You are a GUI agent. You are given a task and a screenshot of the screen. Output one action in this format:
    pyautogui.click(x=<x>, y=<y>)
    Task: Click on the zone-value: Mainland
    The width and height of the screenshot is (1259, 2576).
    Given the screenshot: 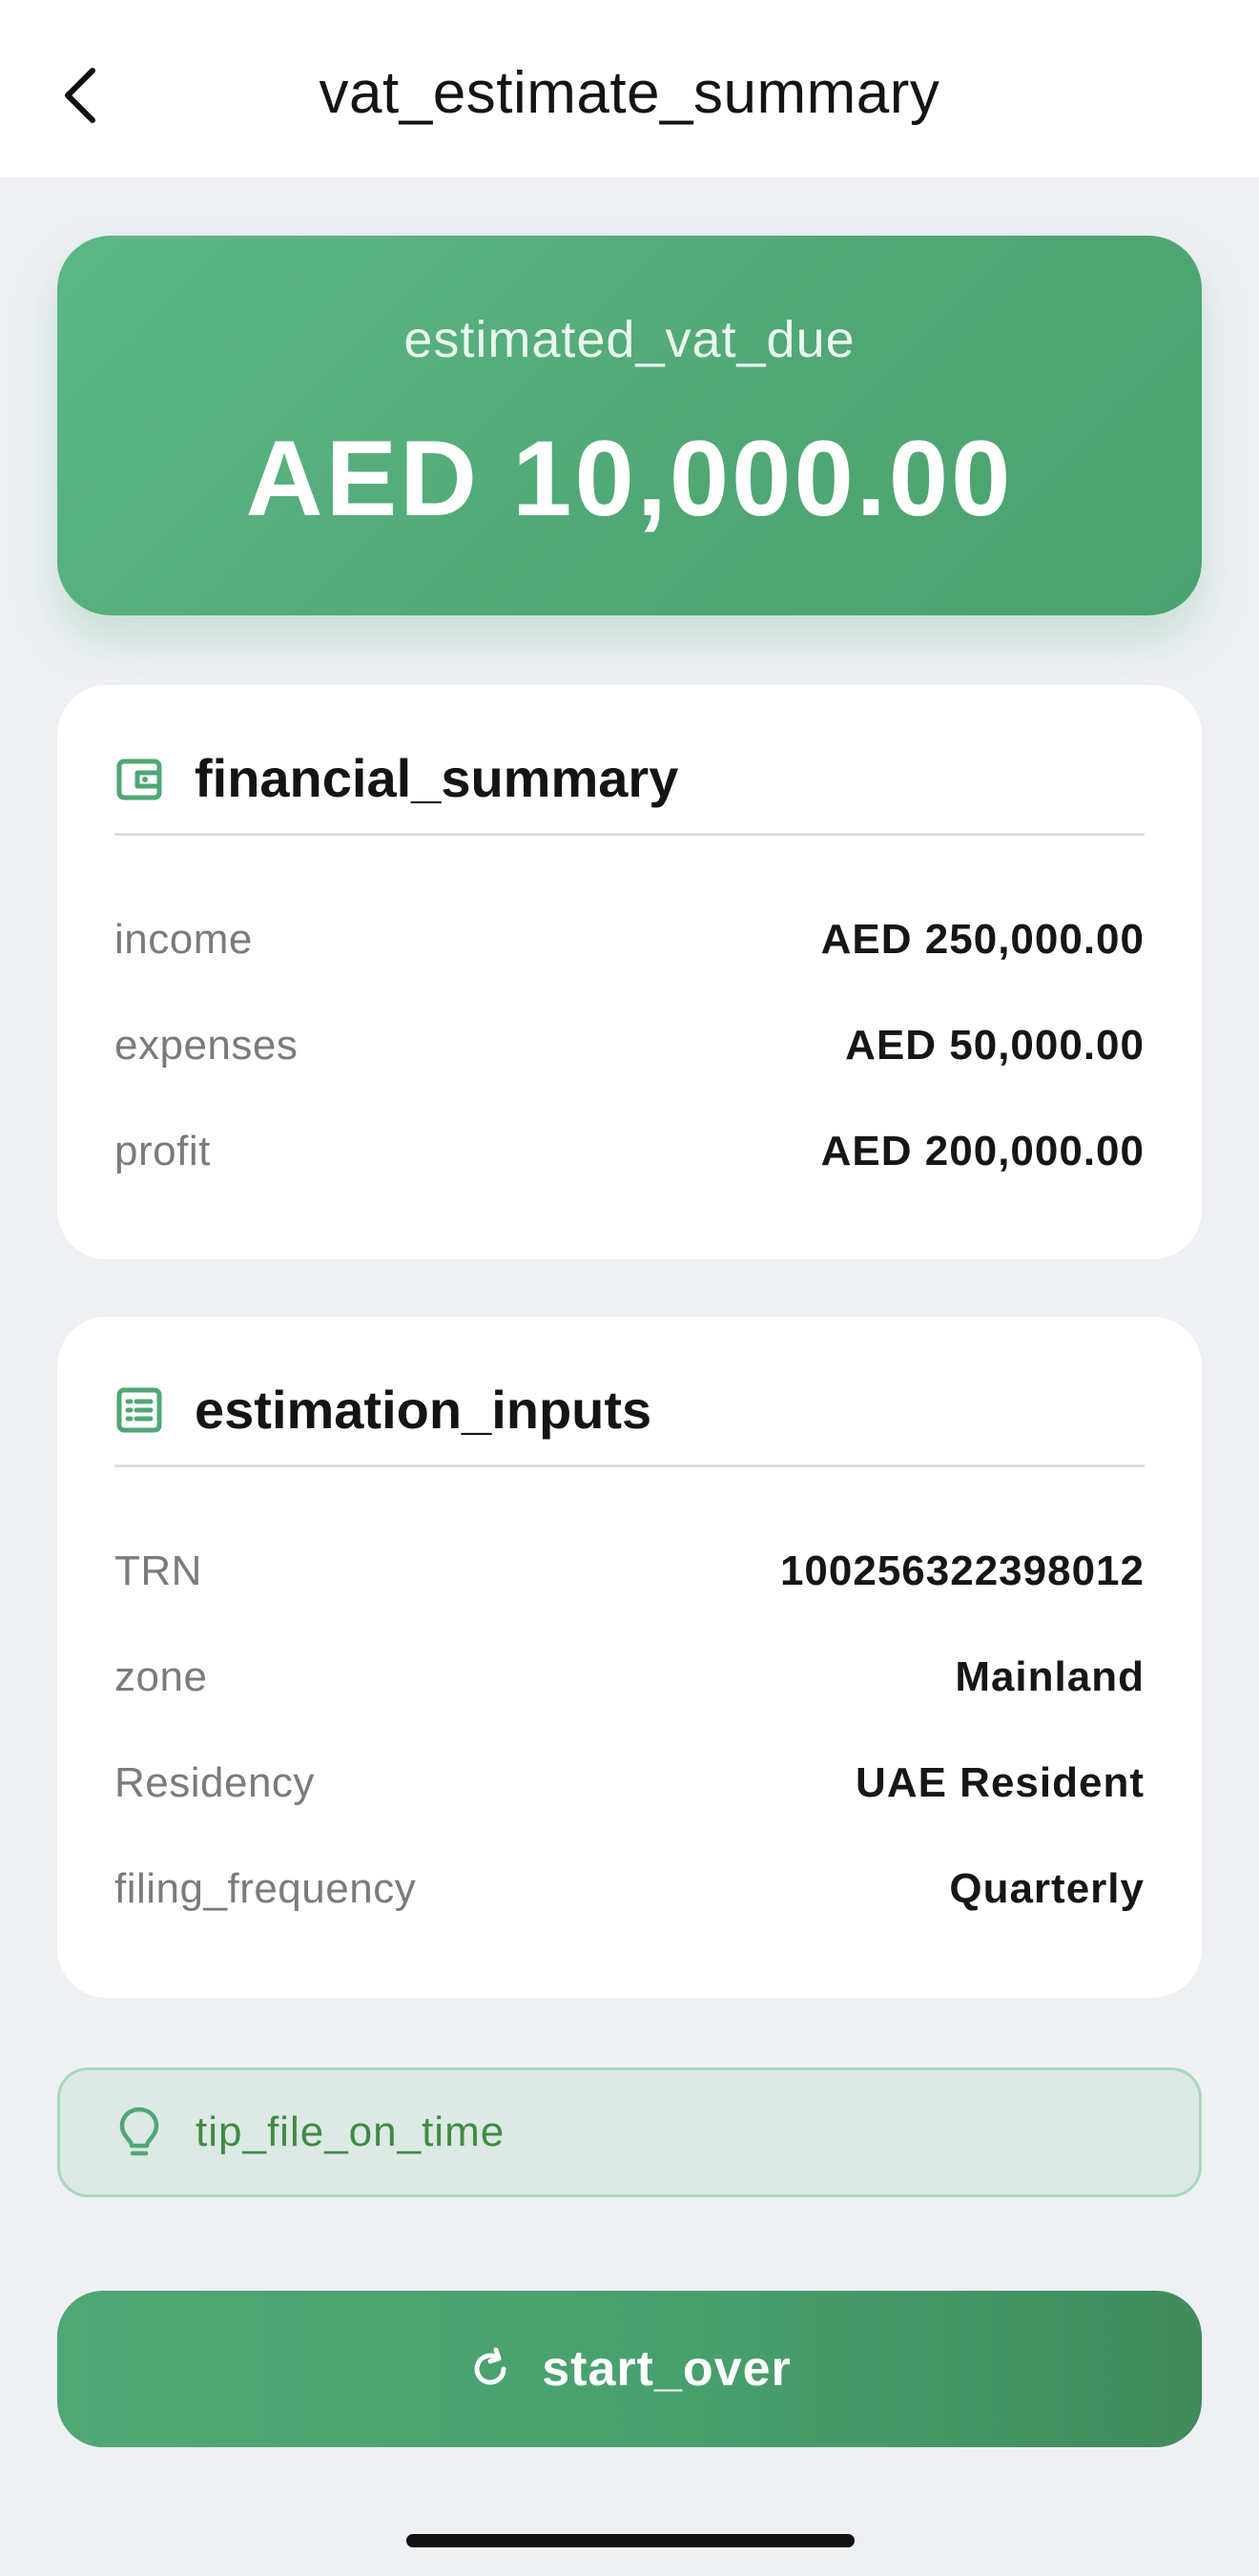 What is the action you would take?
    pyautogui.click(x=1050, y=1676)
    